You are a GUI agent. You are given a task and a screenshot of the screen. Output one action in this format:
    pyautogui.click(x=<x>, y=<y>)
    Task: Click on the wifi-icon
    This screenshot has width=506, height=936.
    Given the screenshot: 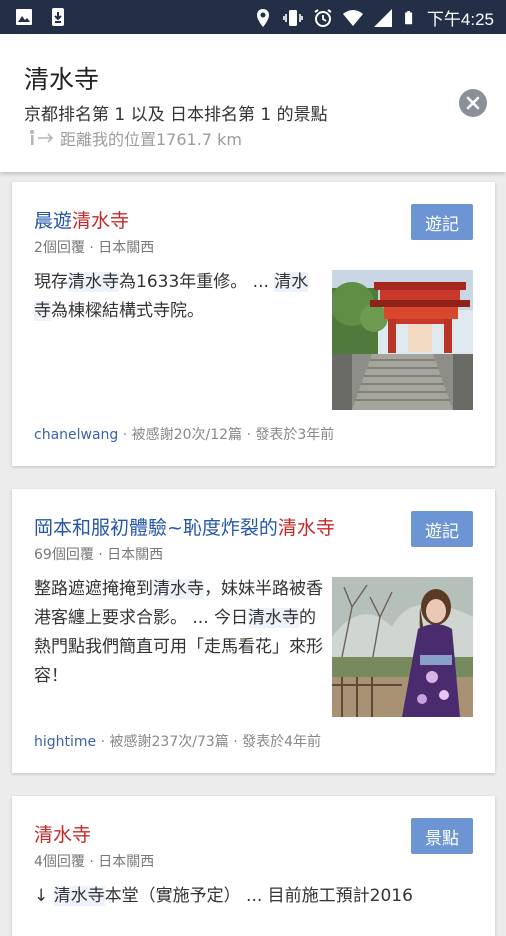 What is the action you would take?
    pyautogui.click(x=352, y=17)
    